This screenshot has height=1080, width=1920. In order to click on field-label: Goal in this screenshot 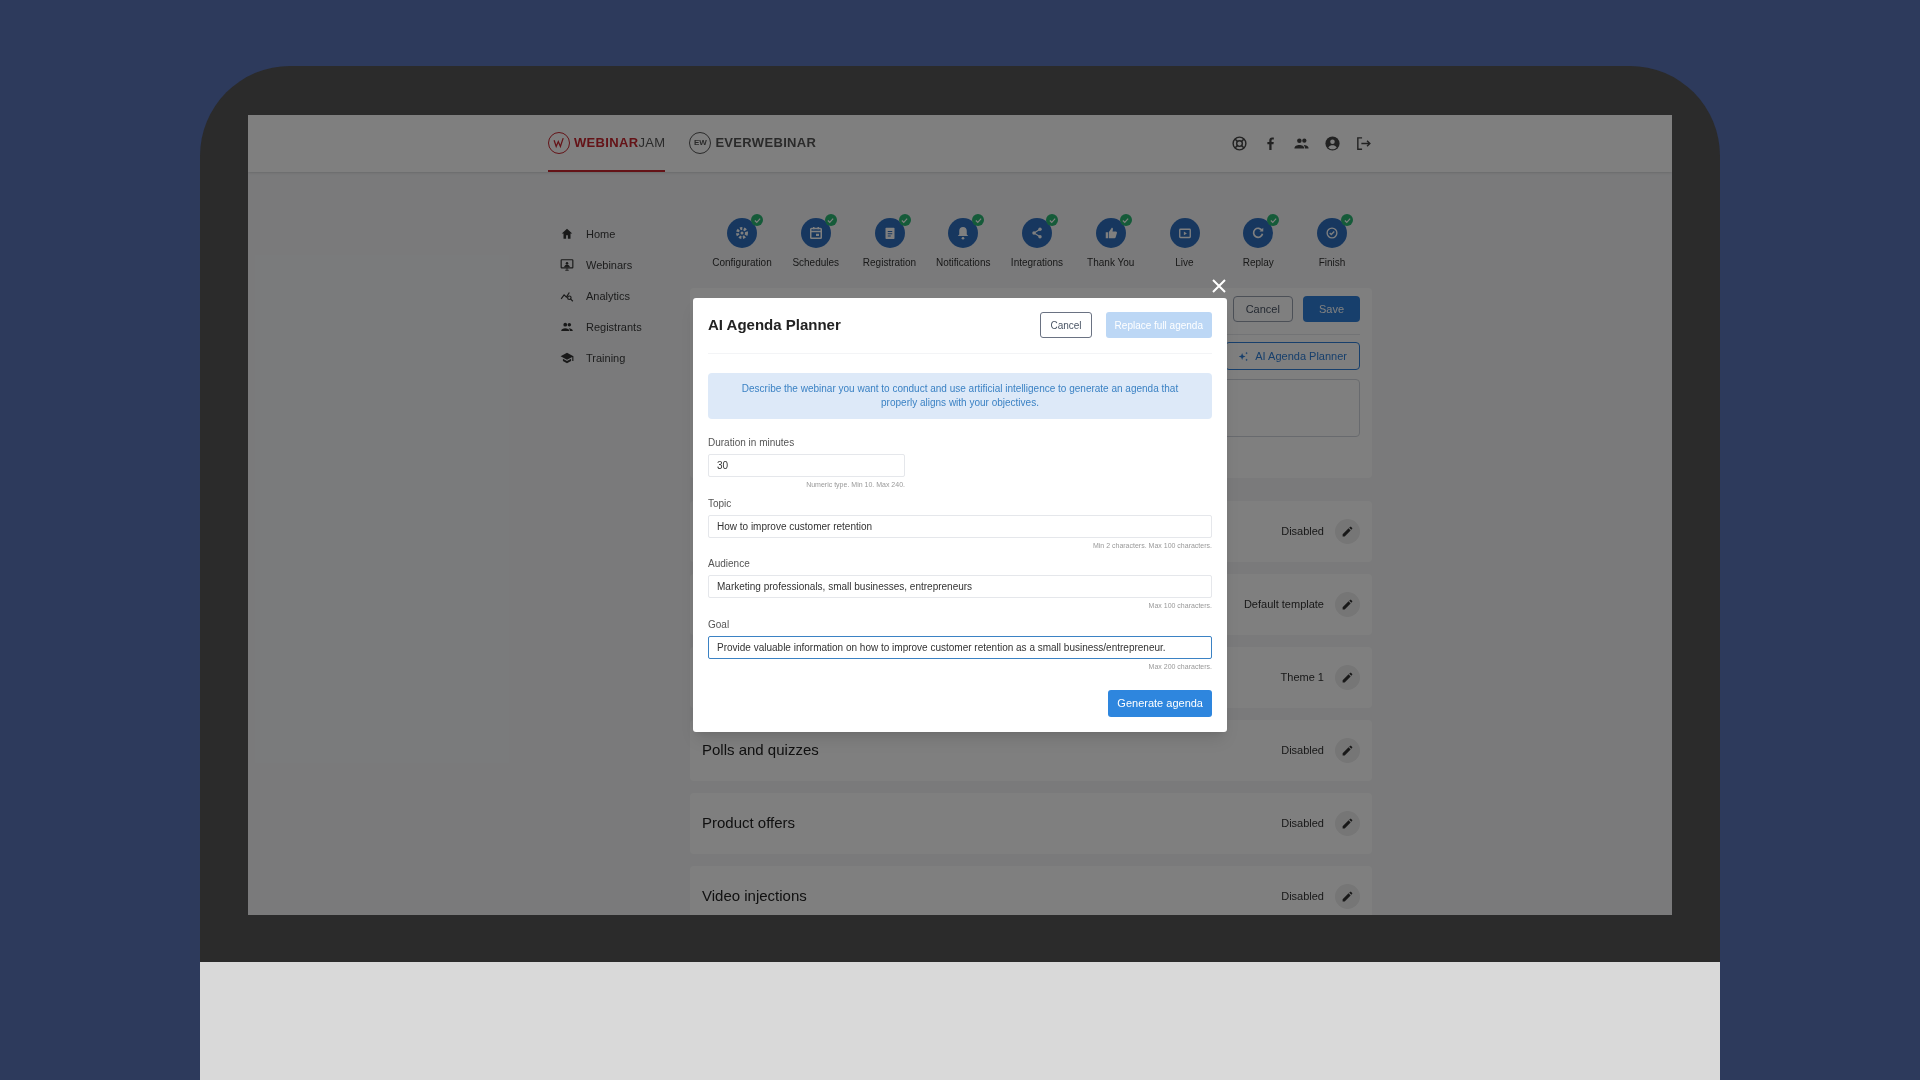, I will do `click(719, 624)`.